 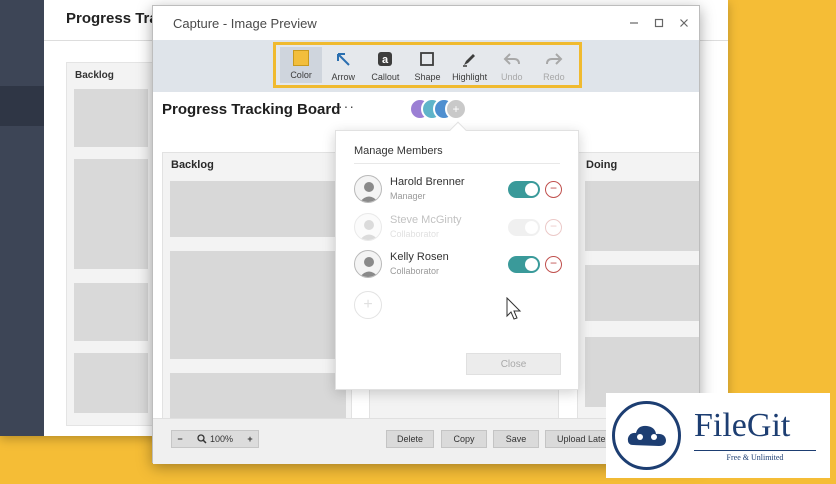 I want to click on close-window-button, so click(x=684, y=23).